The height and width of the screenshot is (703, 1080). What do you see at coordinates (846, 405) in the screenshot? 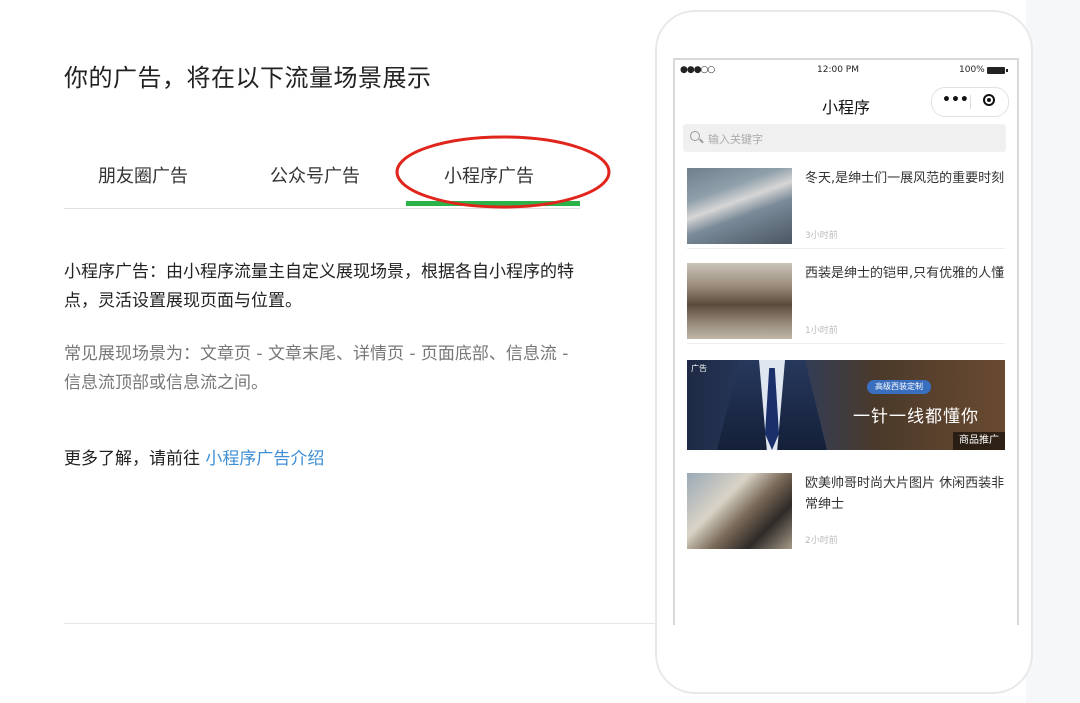
I see `ad-banner: 广告 高级西装定制 一针一线都懂你 商品推广` at bounding box center [846, 405].